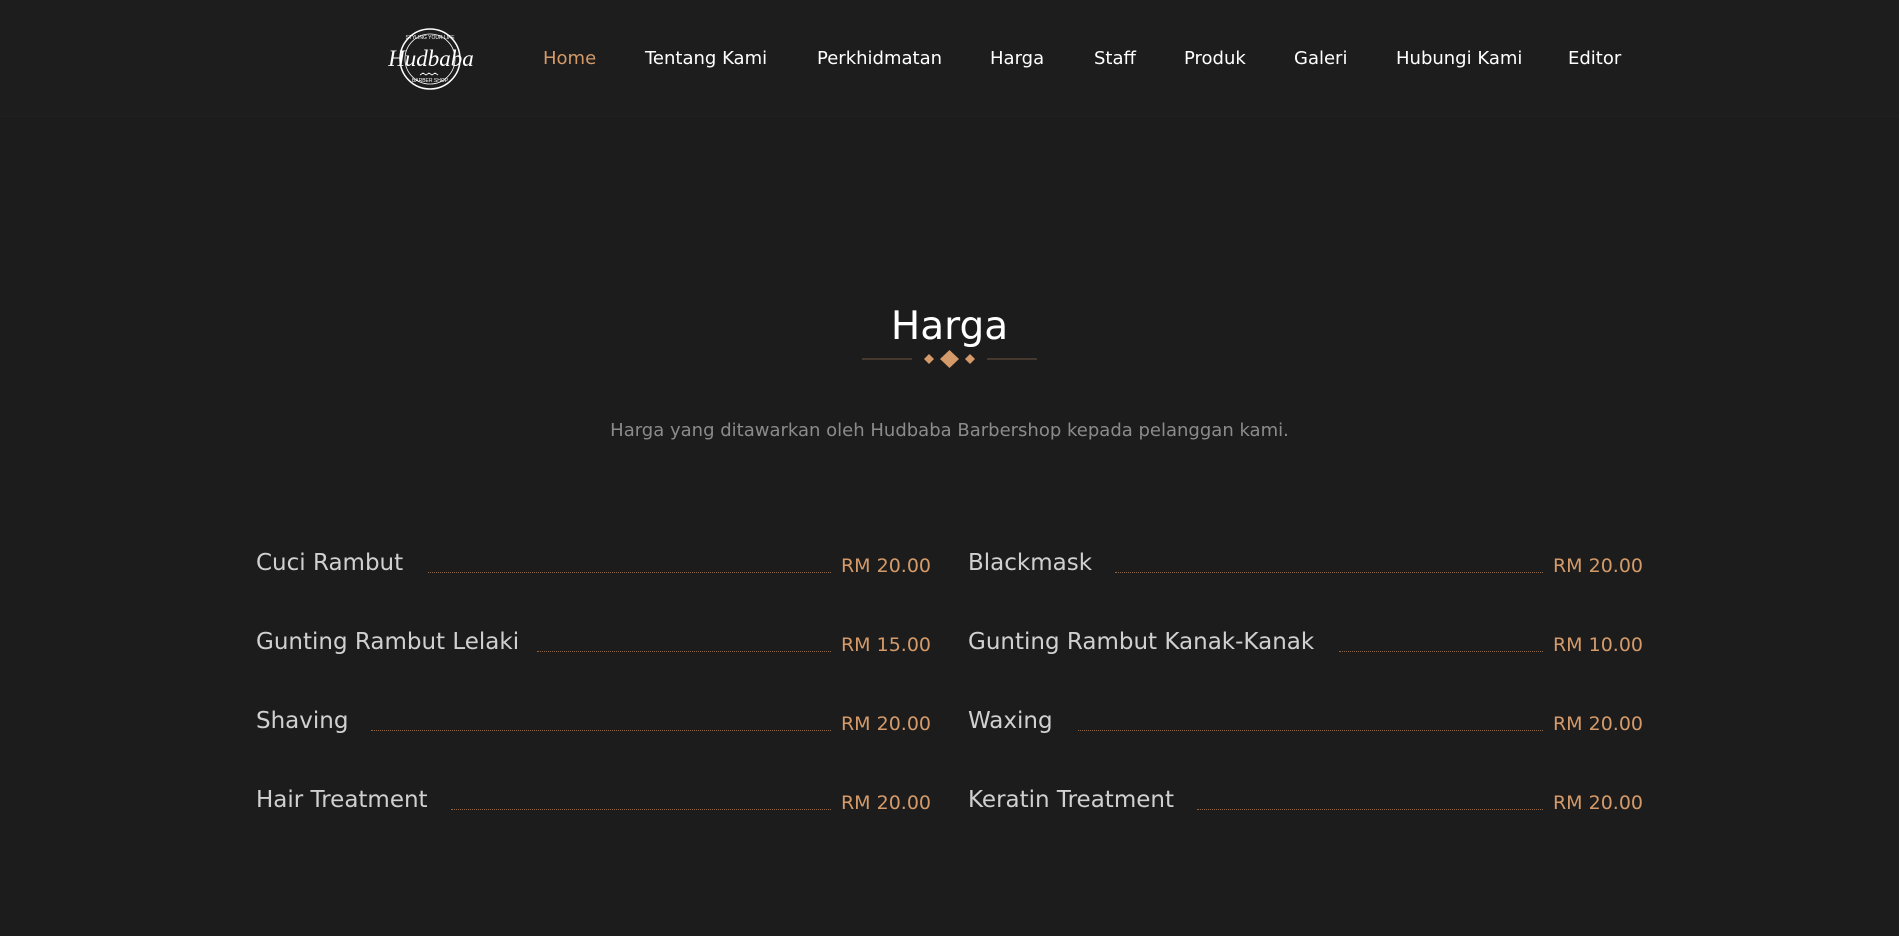 The height and width of the screenshot is (936, 1899). Describe the element at coordinates (1594, 59) in the screenshot. I see `nav-item-editor: Editor` at that location.